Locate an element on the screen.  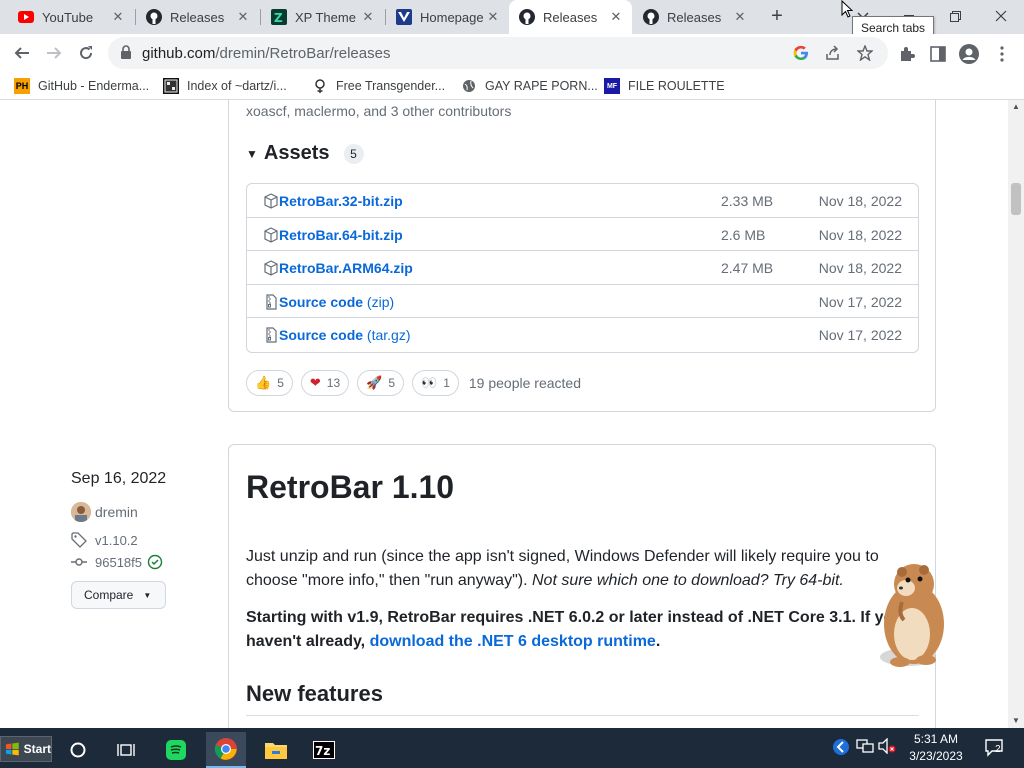
bookmark-file-roulette: MF FILE ROULETTE is located at coordinates (664, 86).